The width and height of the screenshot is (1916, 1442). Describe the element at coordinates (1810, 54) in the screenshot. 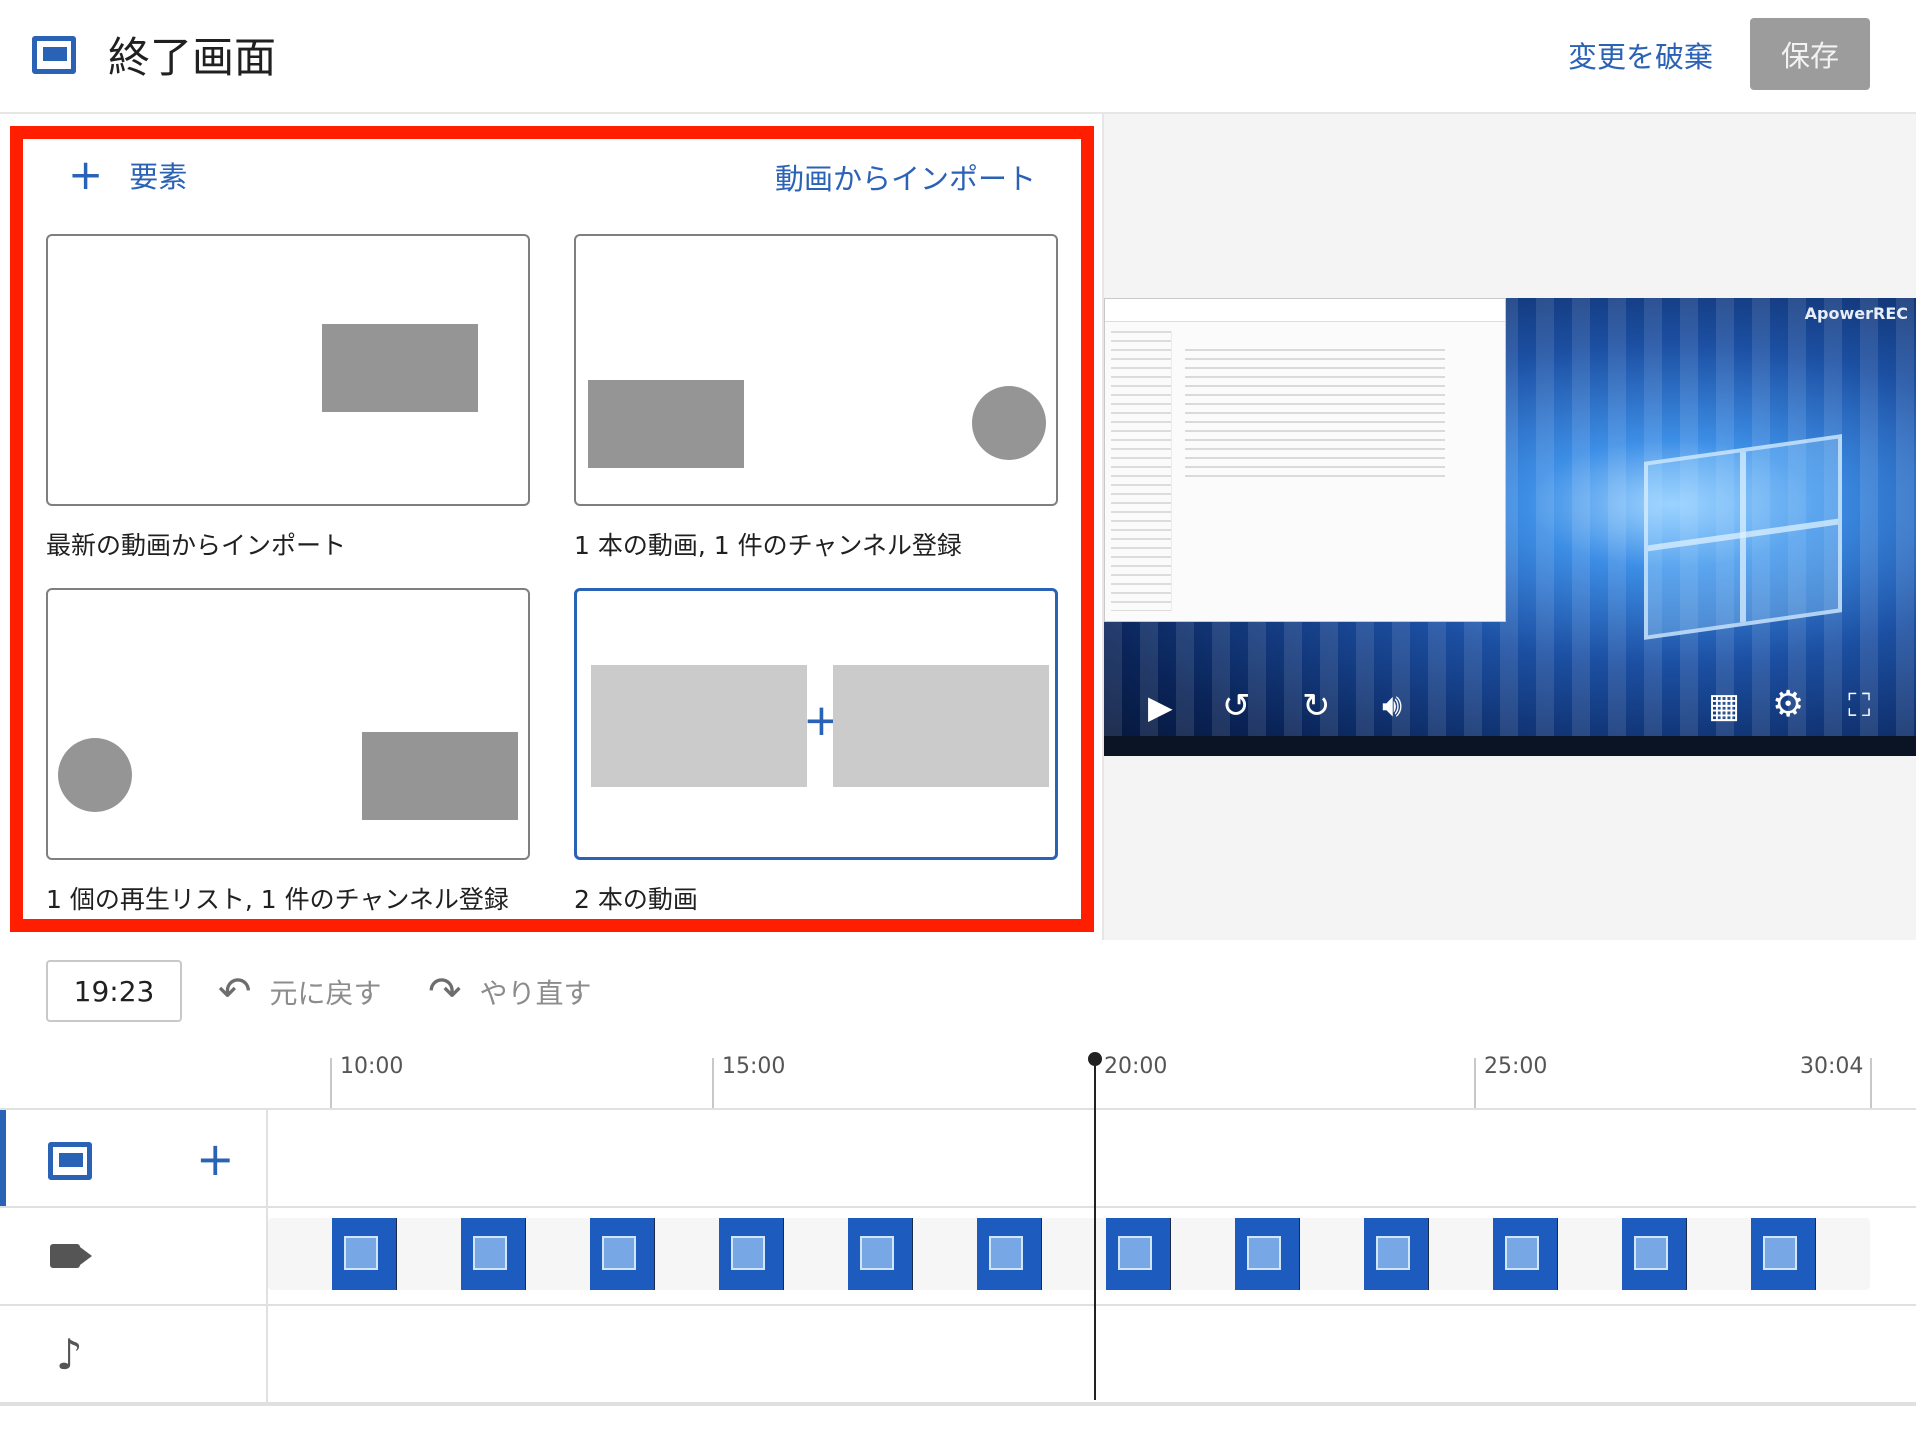

I see `save-button: 保存` at that location.